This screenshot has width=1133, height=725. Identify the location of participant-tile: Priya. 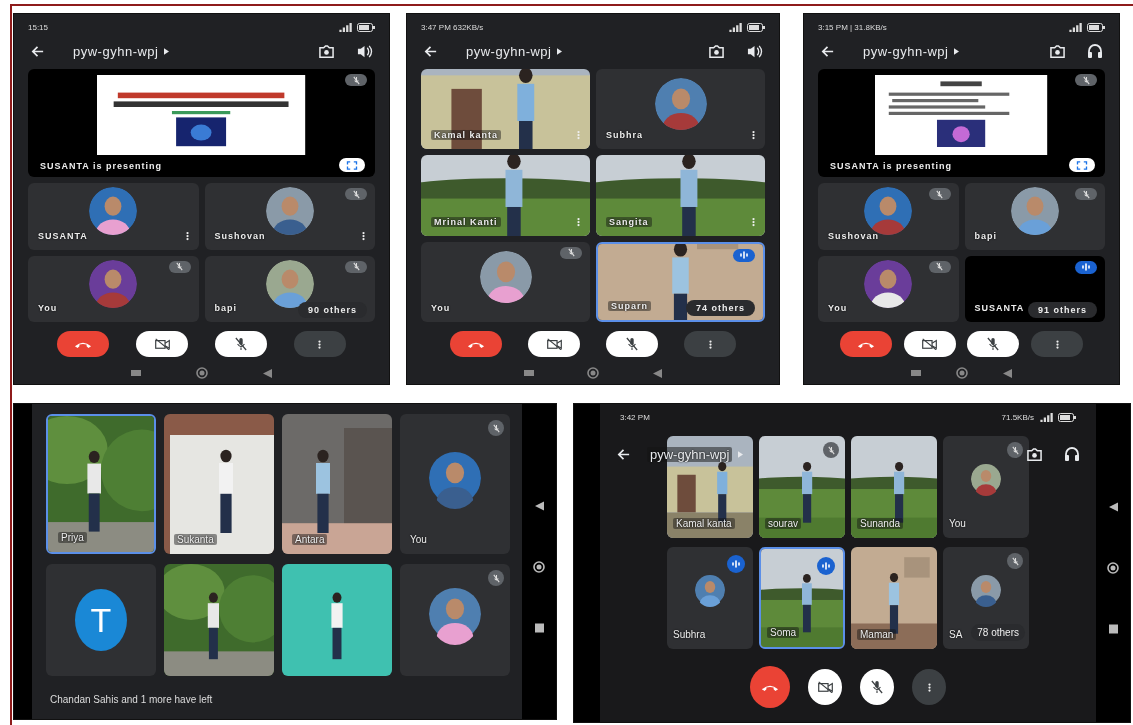
(101, 484).